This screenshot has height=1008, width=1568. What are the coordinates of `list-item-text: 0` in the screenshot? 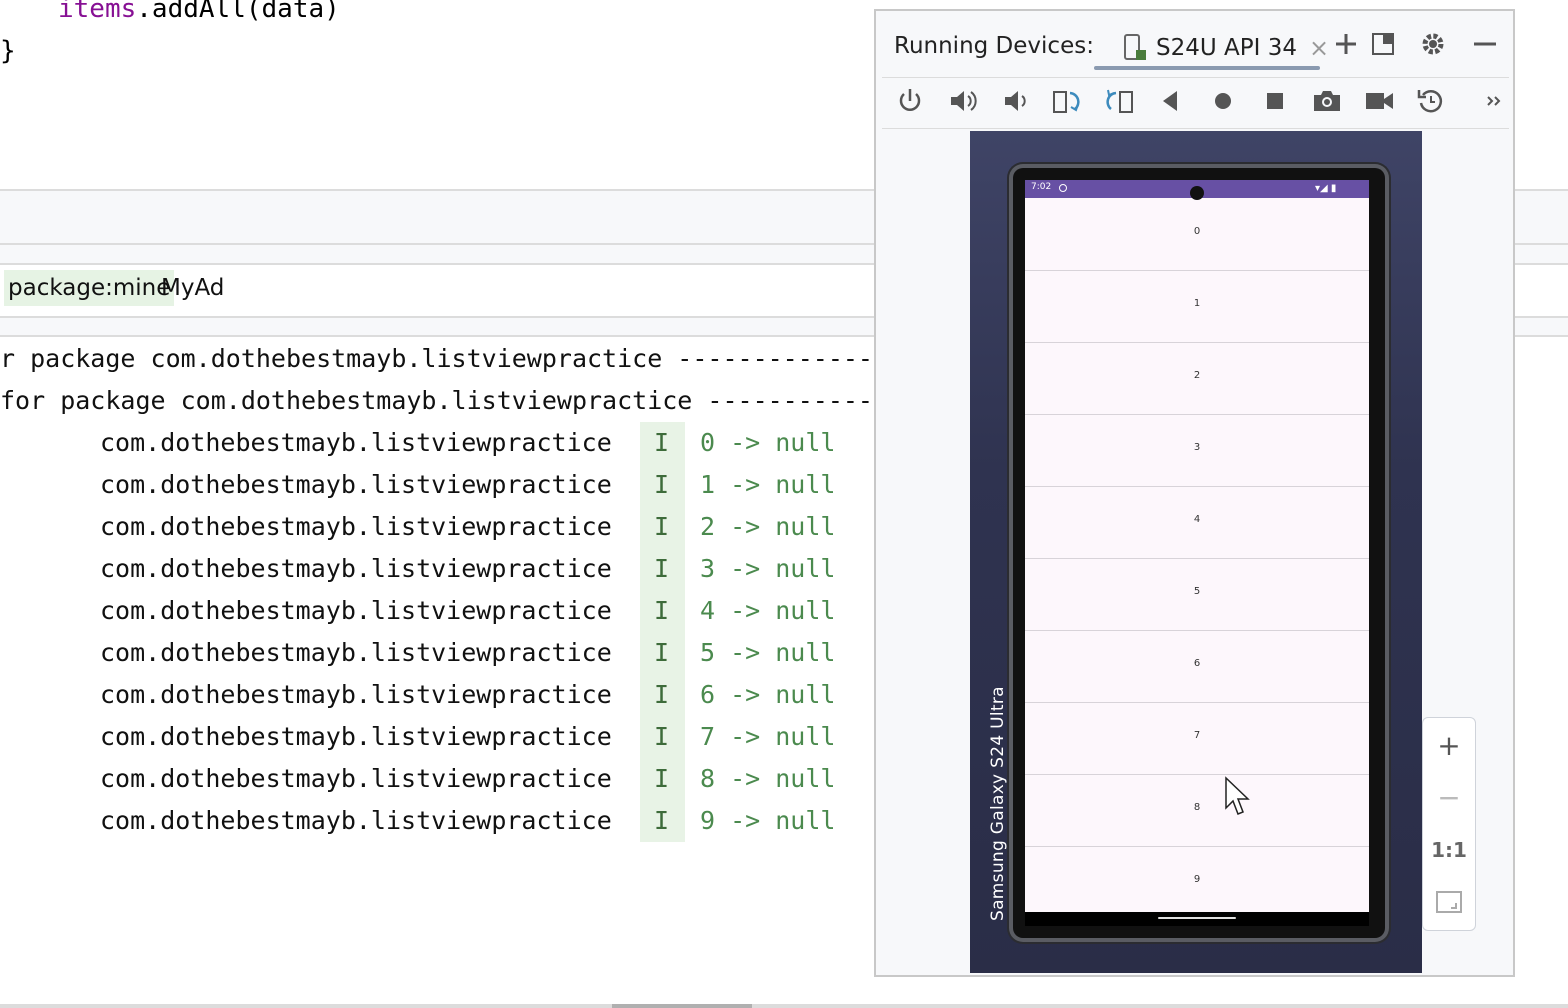 It's located at (1197, 231).